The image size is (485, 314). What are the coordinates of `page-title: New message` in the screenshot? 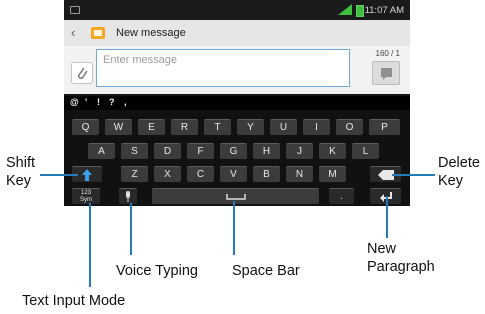 It's located at (151, 33).